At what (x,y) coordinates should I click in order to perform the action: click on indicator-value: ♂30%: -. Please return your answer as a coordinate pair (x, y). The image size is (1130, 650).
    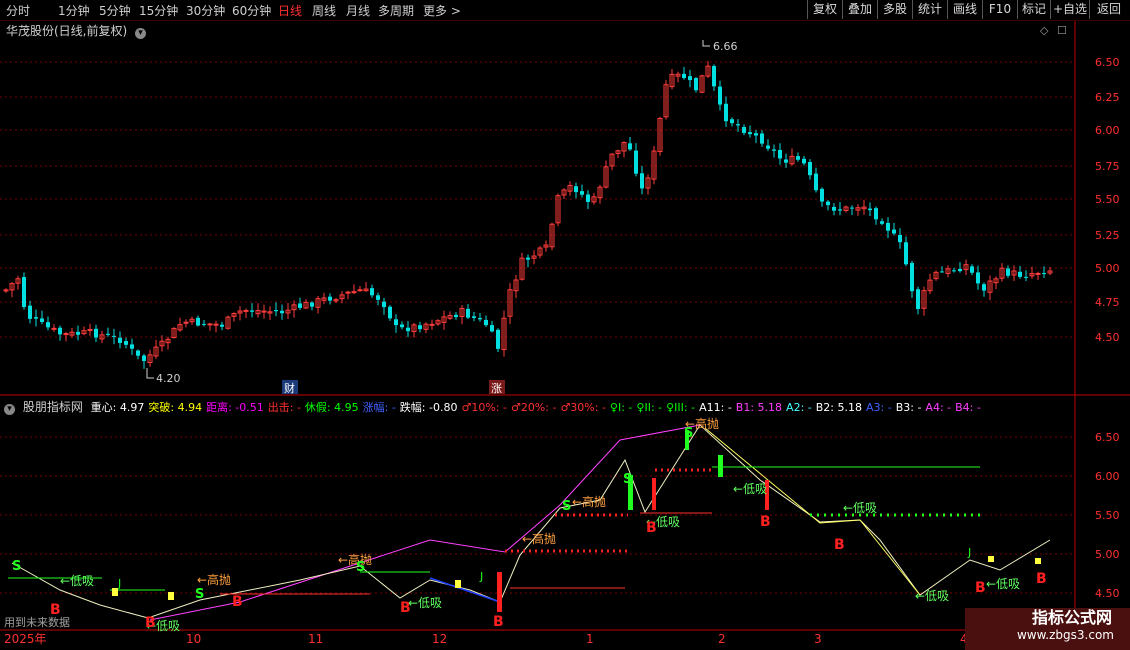
    Looking at the image, I should click on (583, 407).